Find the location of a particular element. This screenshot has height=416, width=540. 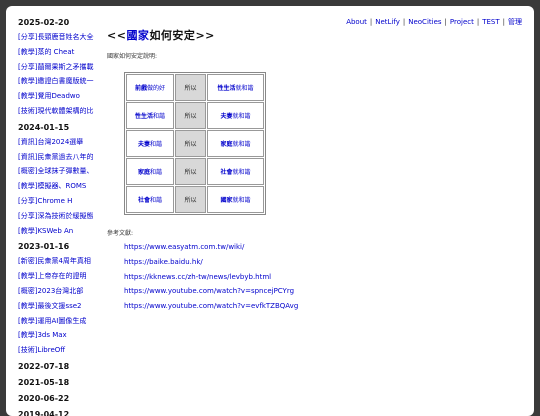

reference-link: https://kknews.cc/zh-tw/news/levbyb.html is located at coordinates (211, 277).